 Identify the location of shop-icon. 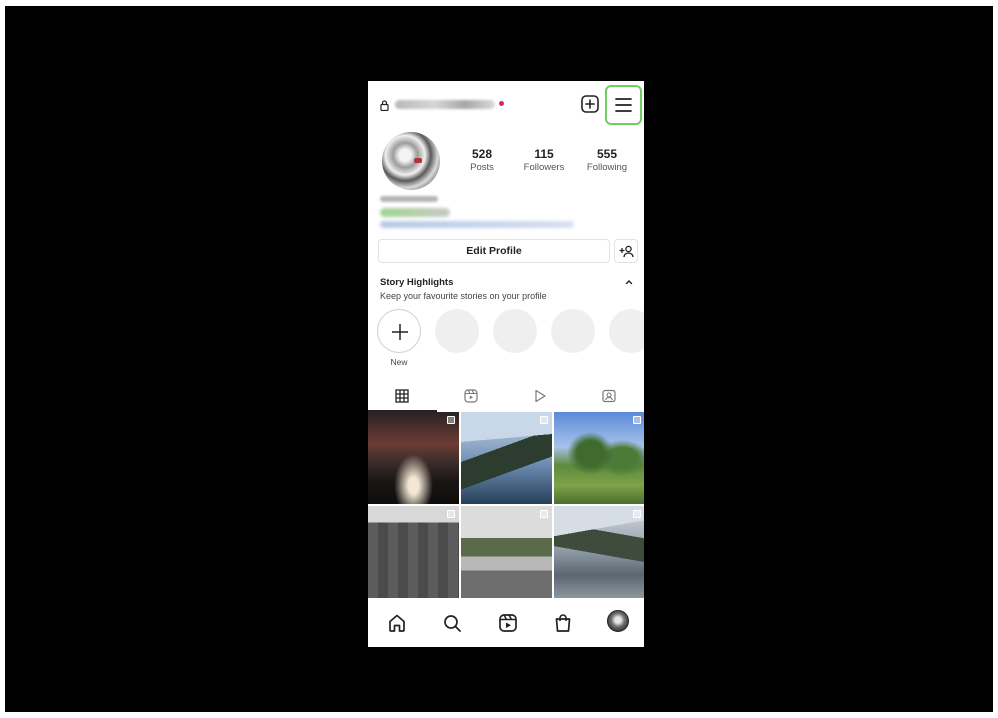
(563, 623).